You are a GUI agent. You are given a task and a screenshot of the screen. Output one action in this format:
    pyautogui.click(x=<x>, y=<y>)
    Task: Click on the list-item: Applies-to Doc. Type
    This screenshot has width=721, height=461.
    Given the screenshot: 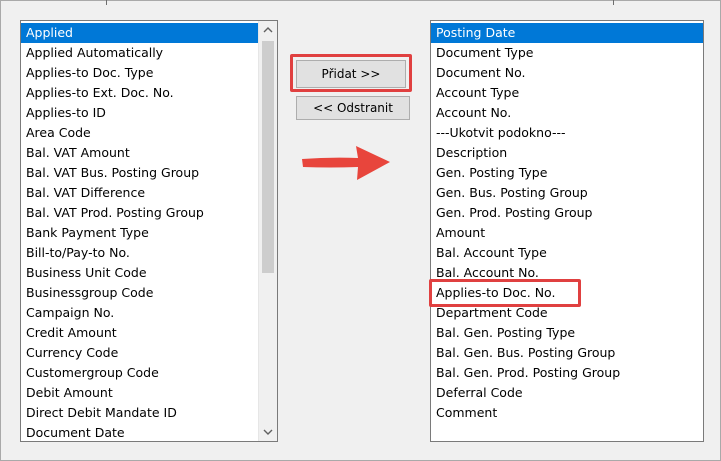 What is the action you would take?
    pyautogui.click(x=139, y=73)
    